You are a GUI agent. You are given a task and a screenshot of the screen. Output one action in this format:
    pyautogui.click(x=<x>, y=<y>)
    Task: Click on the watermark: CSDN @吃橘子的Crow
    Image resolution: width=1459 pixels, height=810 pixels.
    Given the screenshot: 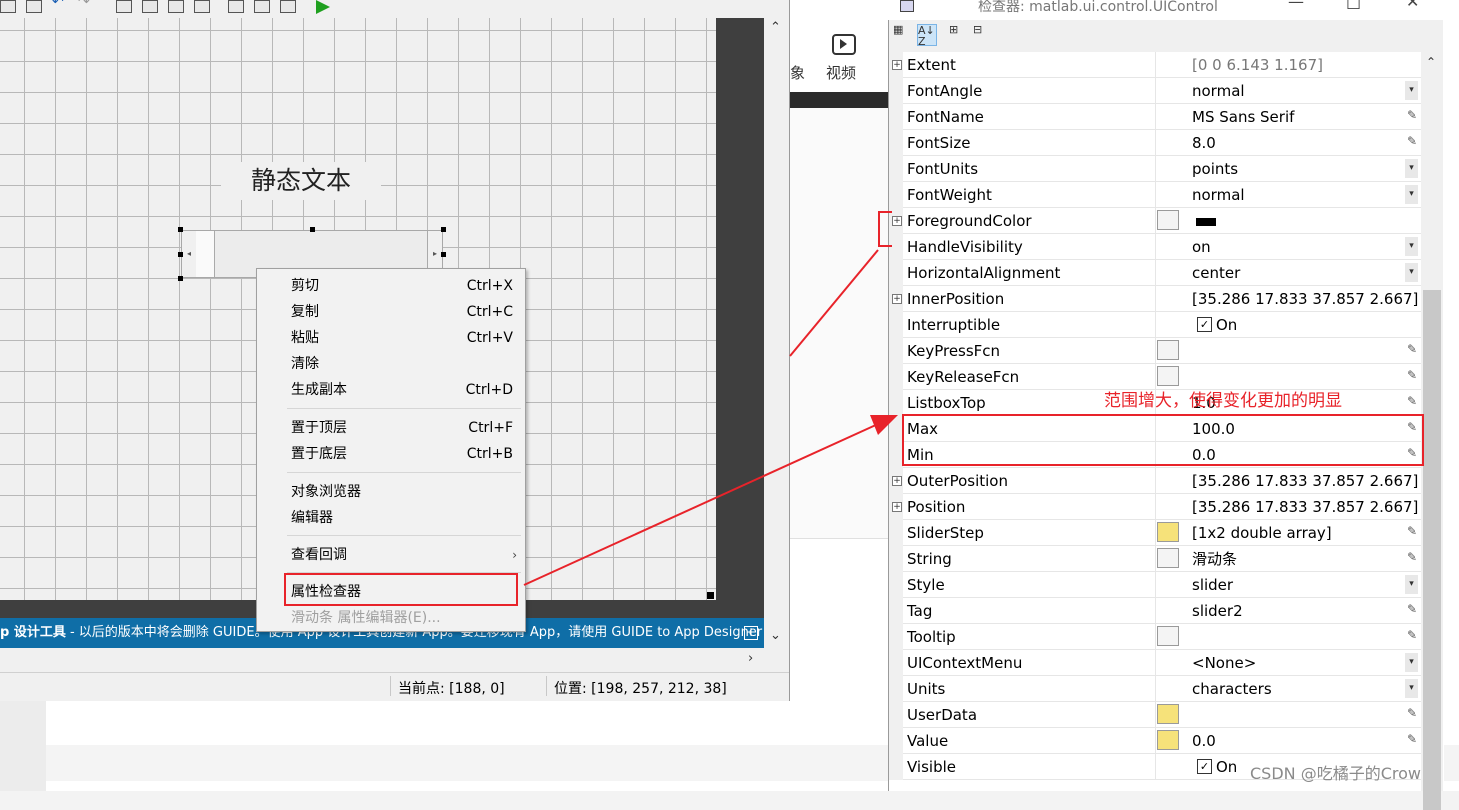 What is the action you would take?
    pyautogui.click(x=1335, y=773)
    